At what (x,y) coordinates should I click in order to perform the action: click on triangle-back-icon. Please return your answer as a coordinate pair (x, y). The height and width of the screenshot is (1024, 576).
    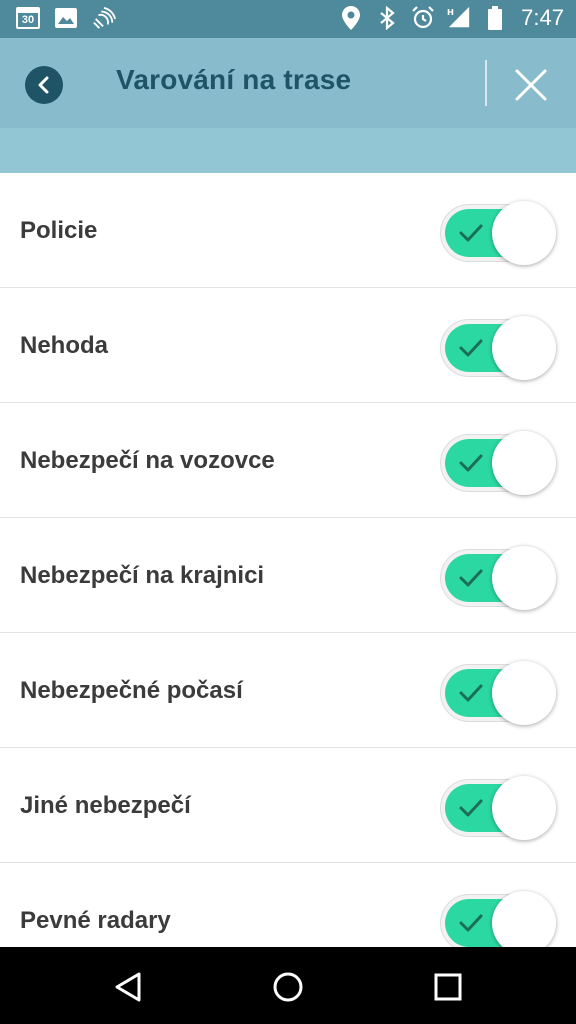
    Looking at the image, I should click on (128, 987).